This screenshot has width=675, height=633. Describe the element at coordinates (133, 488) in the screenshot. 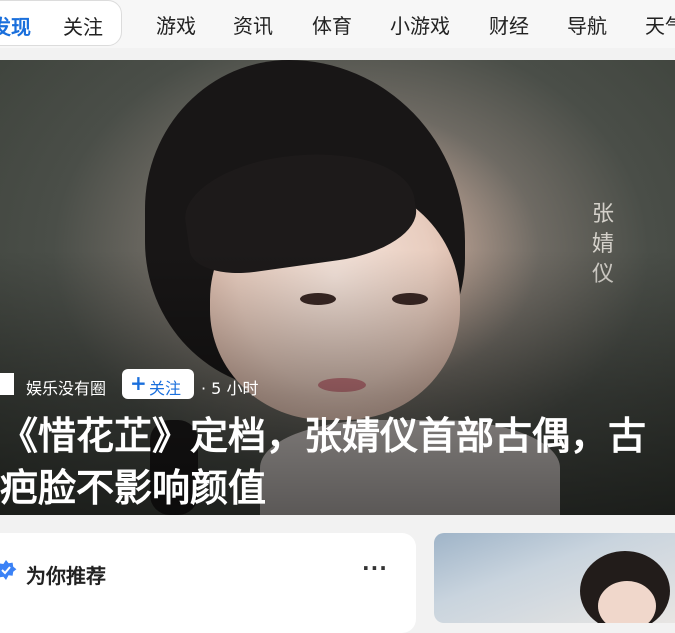

I see `headline-line-2: 疤脸不影响颜值` at that location.